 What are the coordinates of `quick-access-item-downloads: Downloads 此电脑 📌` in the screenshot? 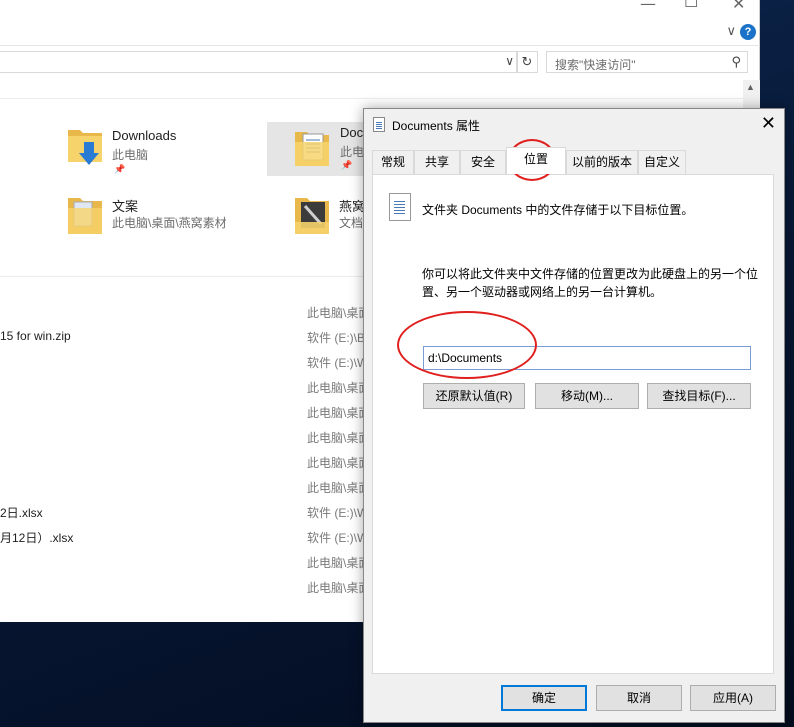 It's located at (156, 149).